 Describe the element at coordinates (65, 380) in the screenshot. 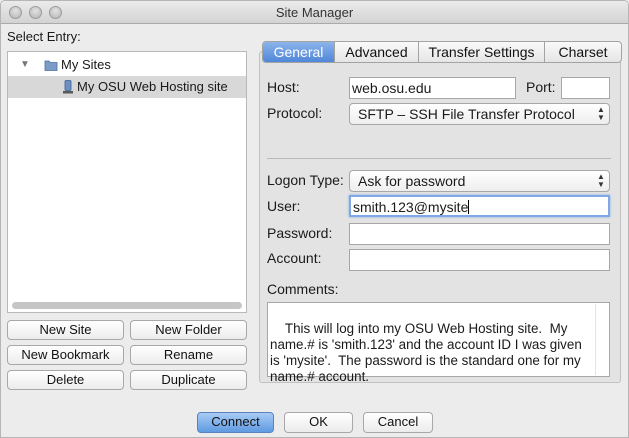

I see `delete-button: Delete` at that location.